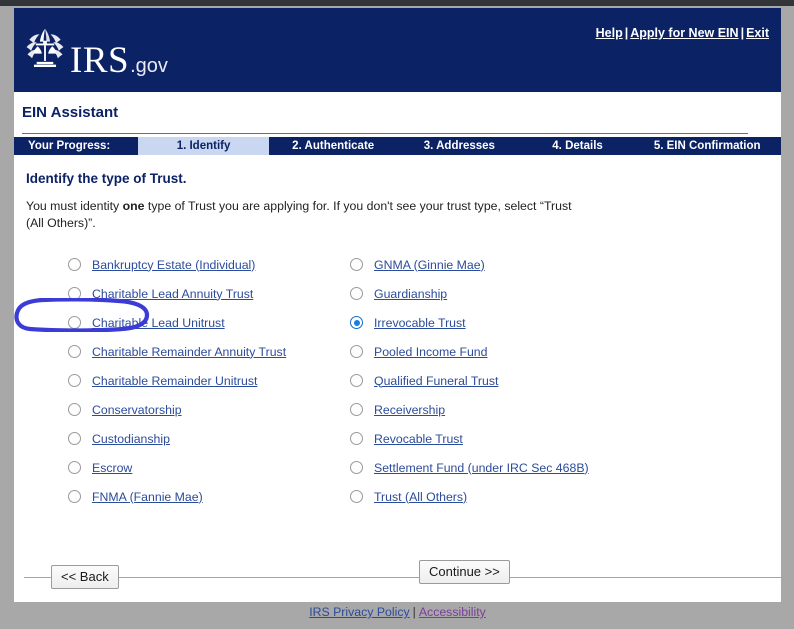  What do you see at coordinates (74, 496) in the screenshot?
I see `radio-fnma-fannie-mae` at bounding box center [74, 496].